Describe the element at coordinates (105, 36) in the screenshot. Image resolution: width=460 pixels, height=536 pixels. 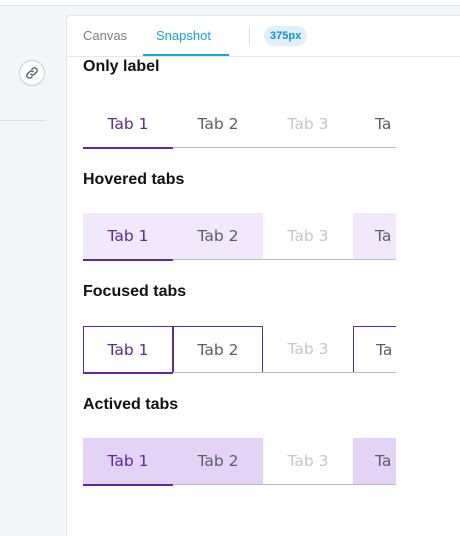
I see `tab-canvas: Canvas` at that location.